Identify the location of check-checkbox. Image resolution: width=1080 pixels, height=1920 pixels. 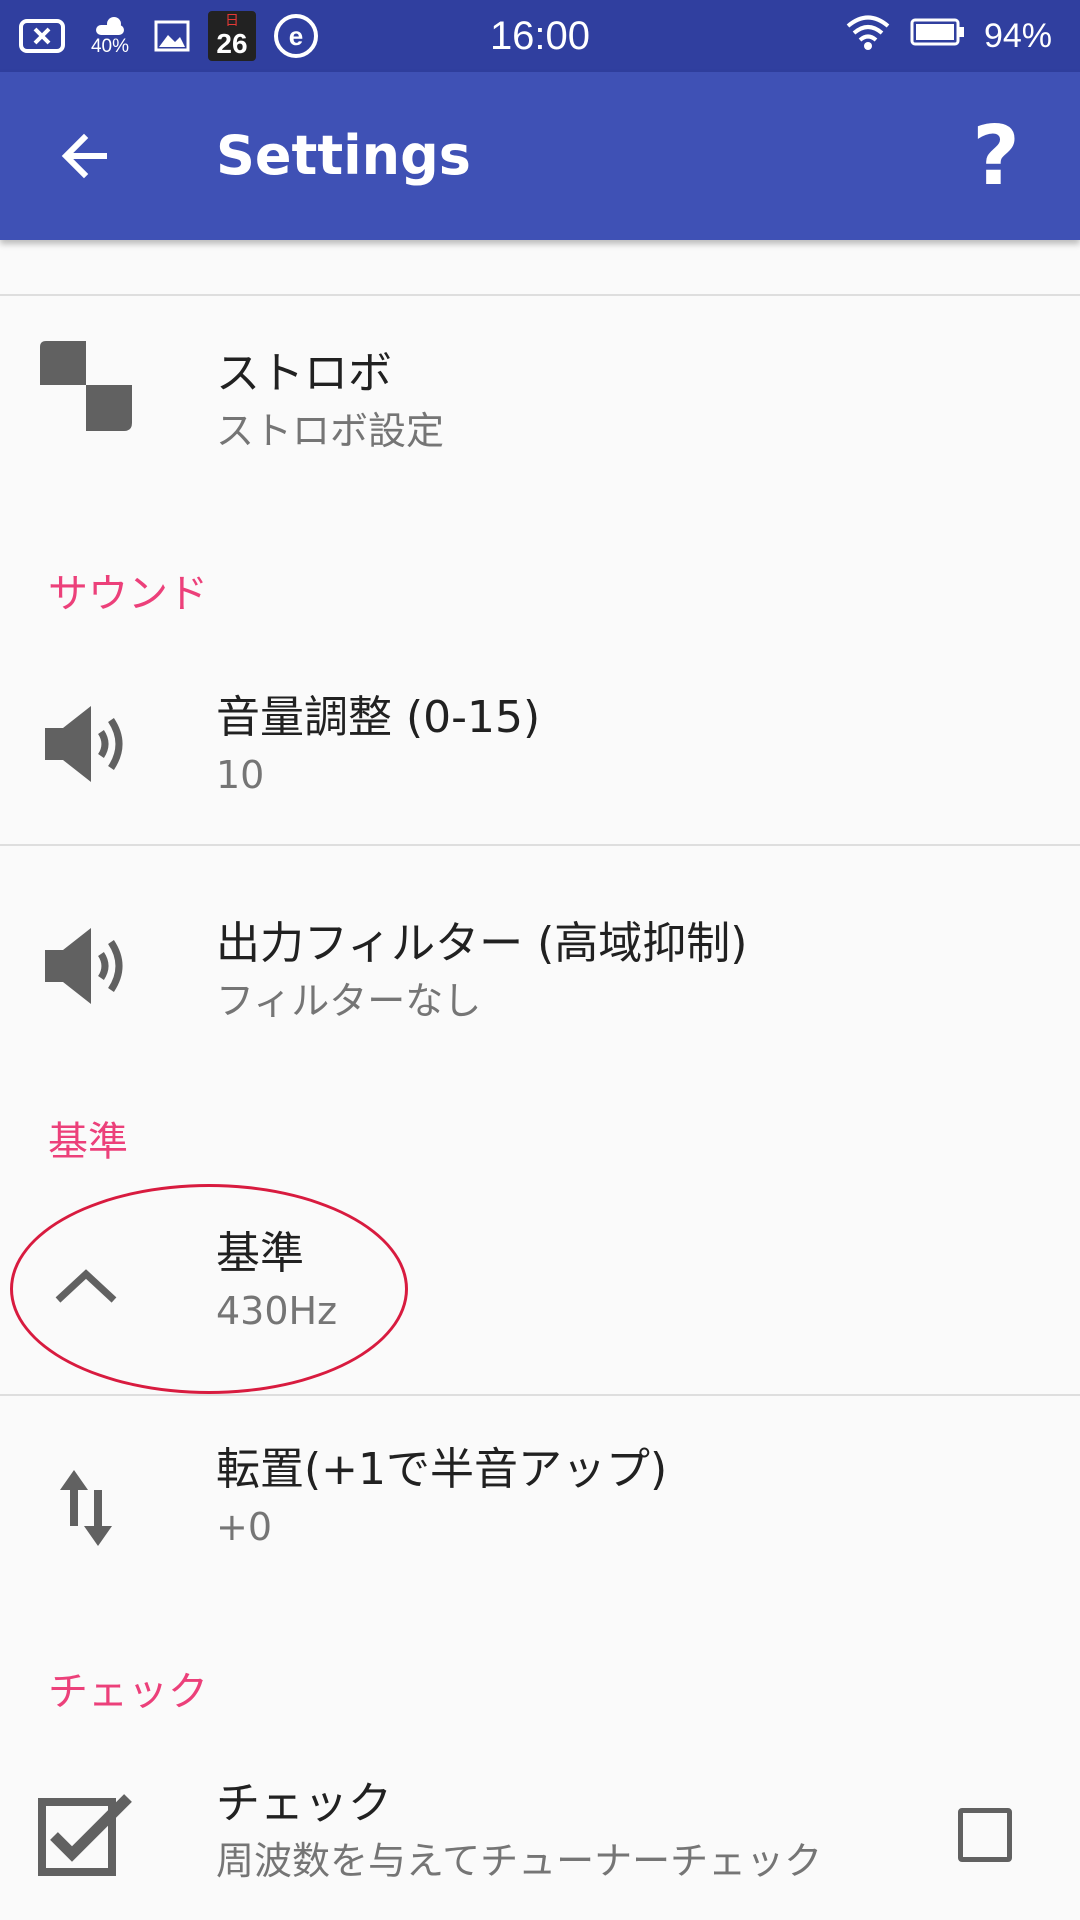
(985, 1835).